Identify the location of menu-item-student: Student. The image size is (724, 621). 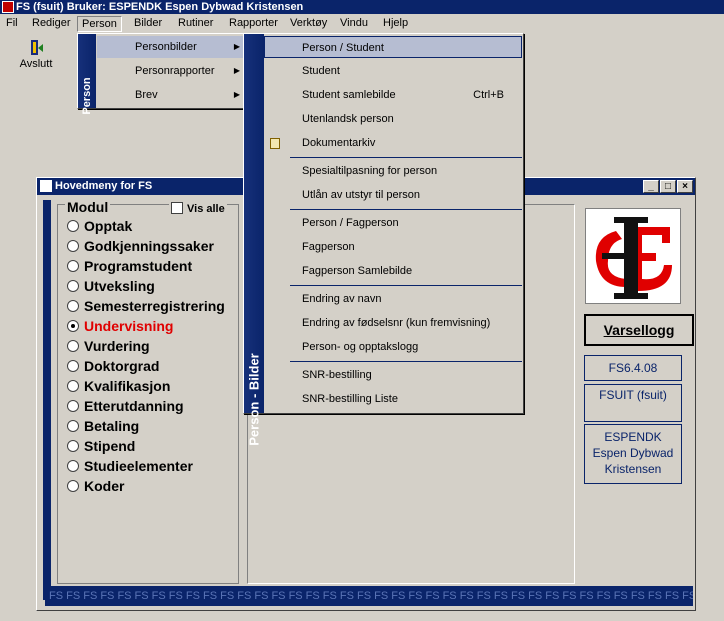
(393, 71).